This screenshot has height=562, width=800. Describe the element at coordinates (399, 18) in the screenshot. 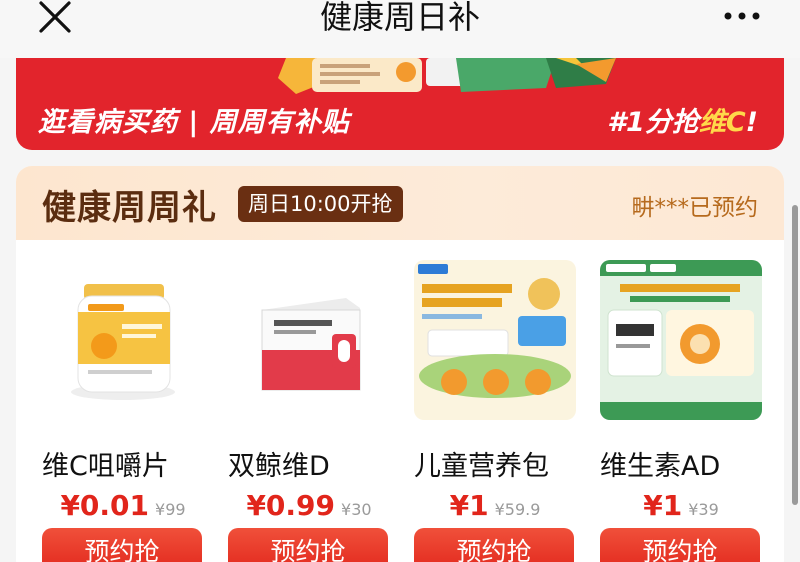

I see `page-title: 健康周日补` at that location.